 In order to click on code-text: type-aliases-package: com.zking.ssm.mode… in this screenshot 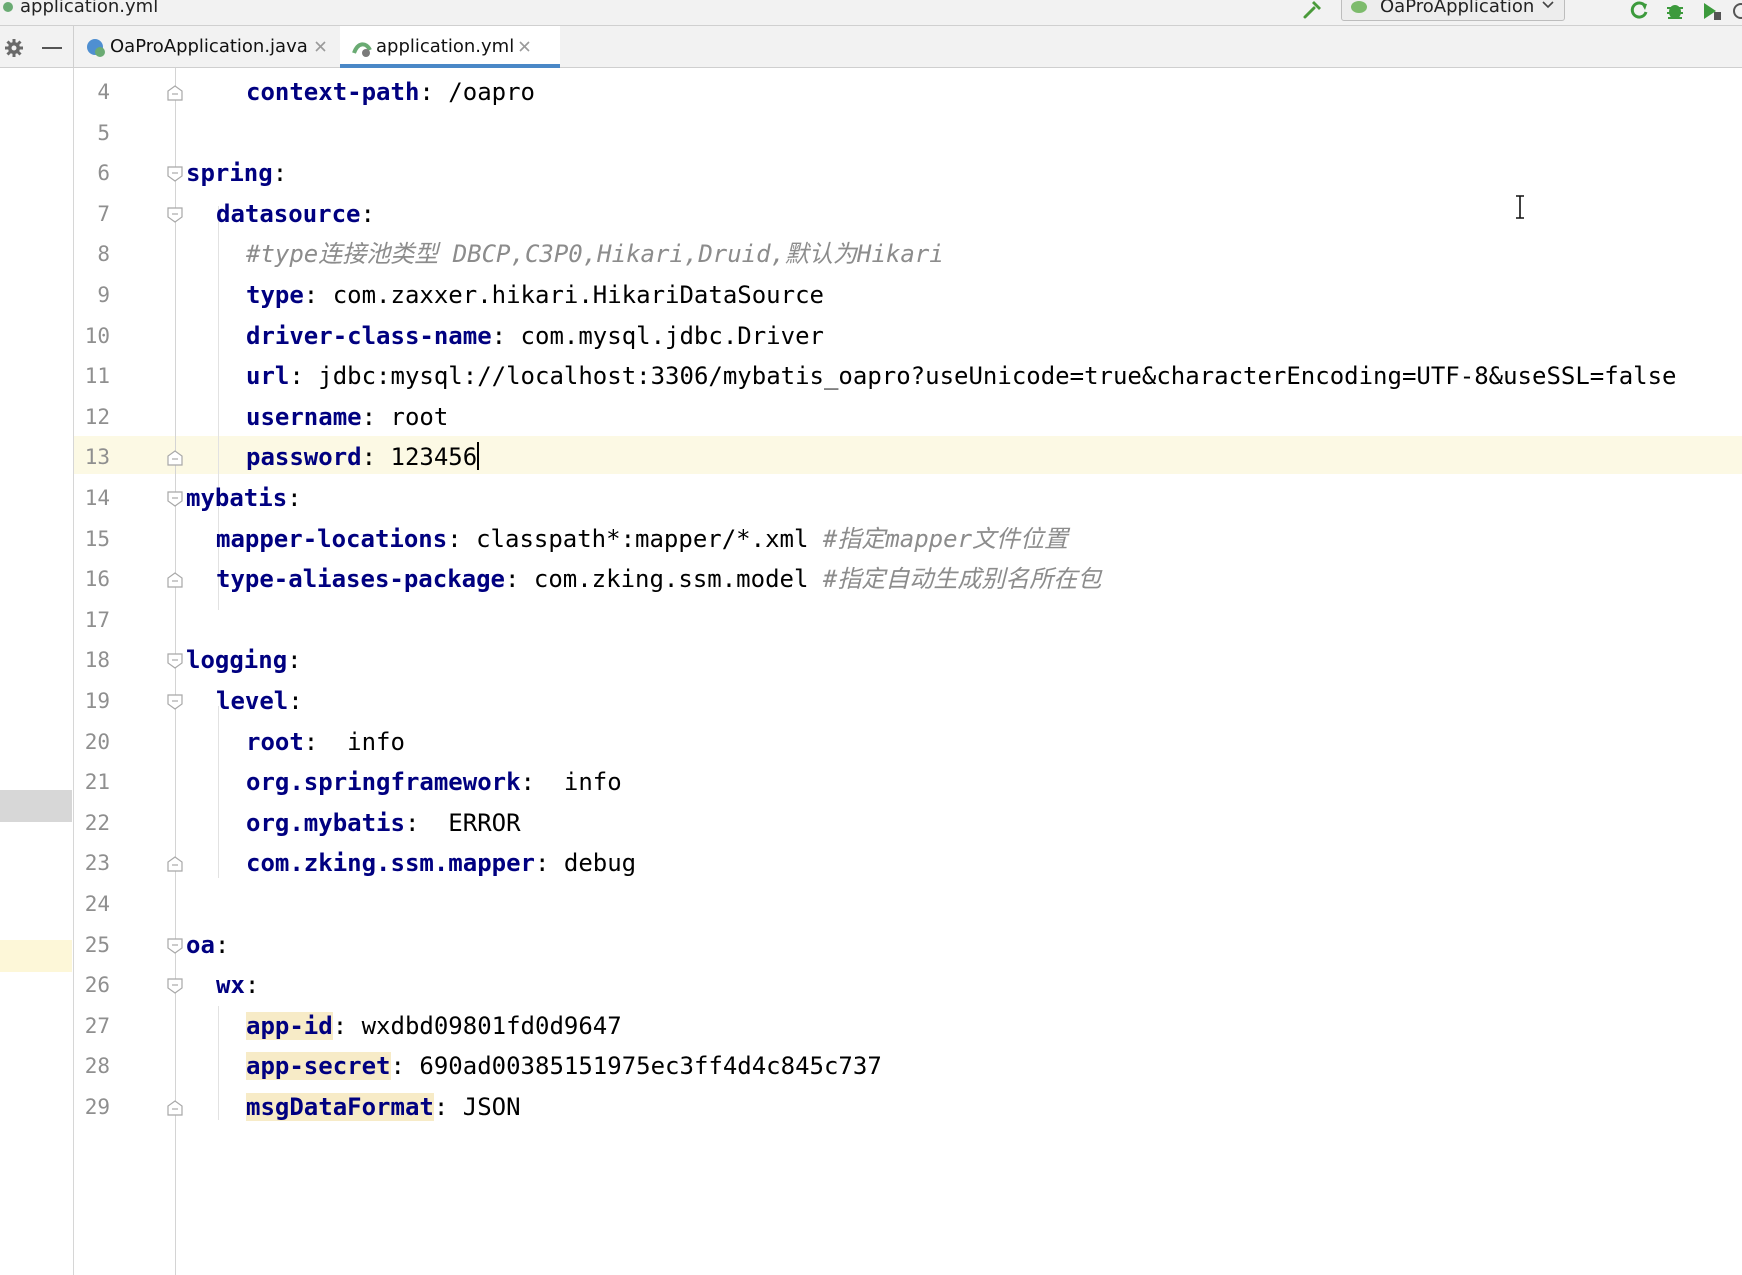, I will do `click(659, 579)`.